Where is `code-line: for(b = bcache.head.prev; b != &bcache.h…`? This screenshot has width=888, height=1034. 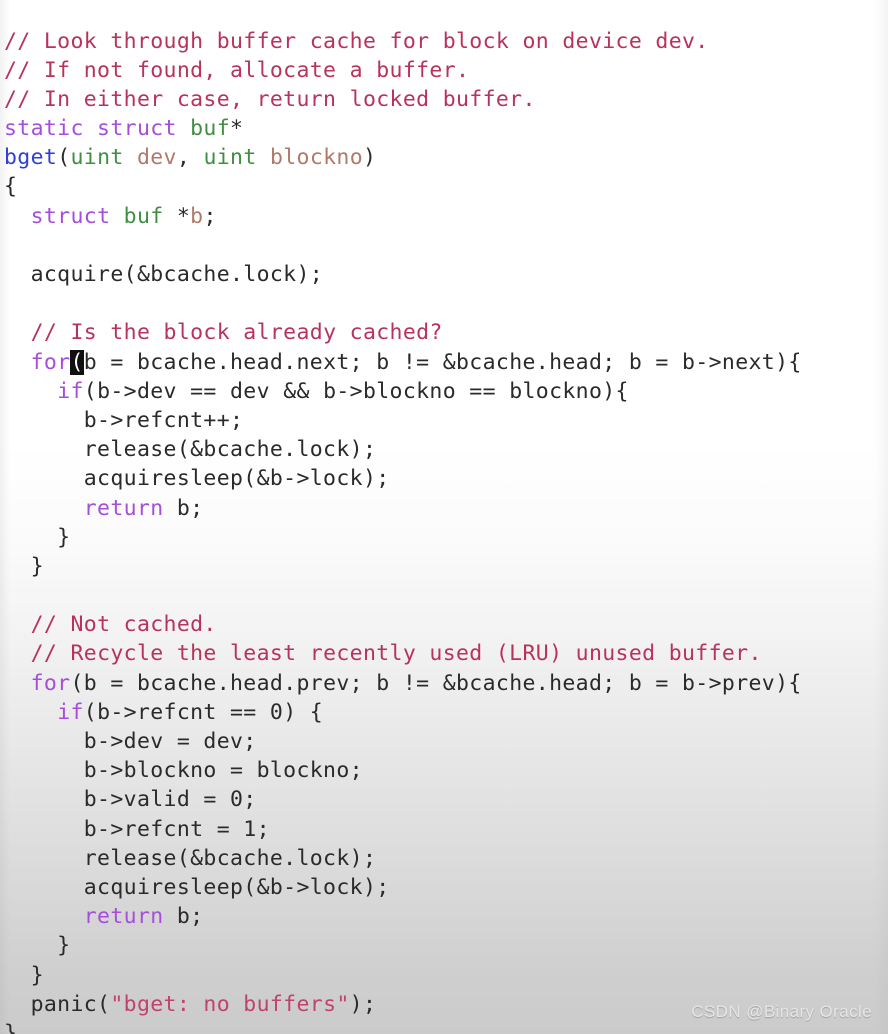 code-line: for(b = bcache.head.prev; b != &bcache.h… is located at coordinates (403, 683).